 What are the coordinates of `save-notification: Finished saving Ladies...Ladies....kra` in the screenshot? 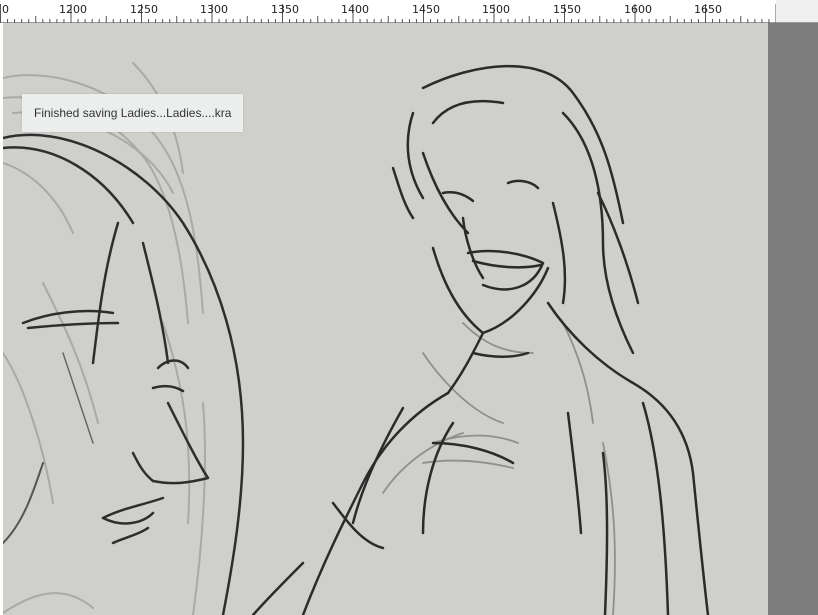 It's located at (133, 113).